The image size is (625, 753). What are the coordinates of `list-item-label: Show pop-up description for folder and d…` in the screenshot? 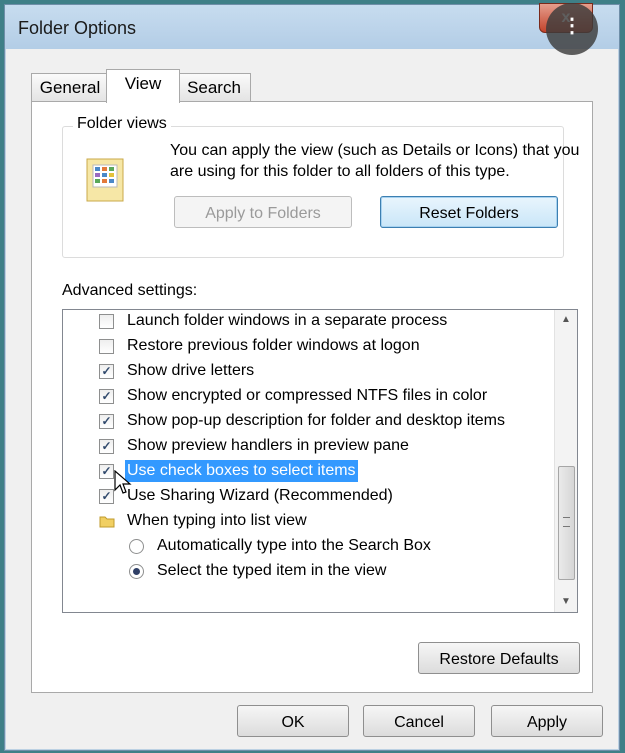 It's located at (316, 420).